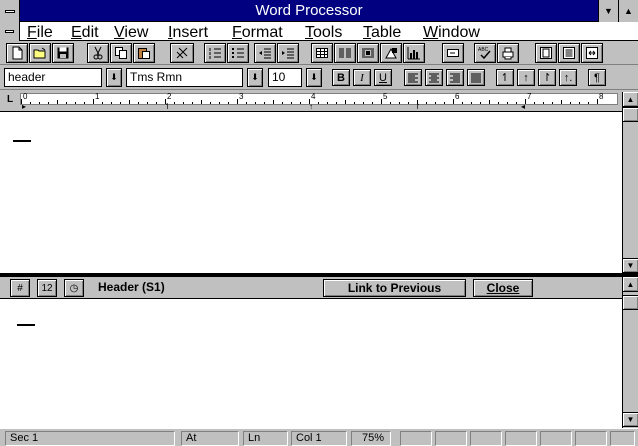 The image size is (638, 446). I want to click on font-size-dropdown-button: ⬇, so click(314, 77).